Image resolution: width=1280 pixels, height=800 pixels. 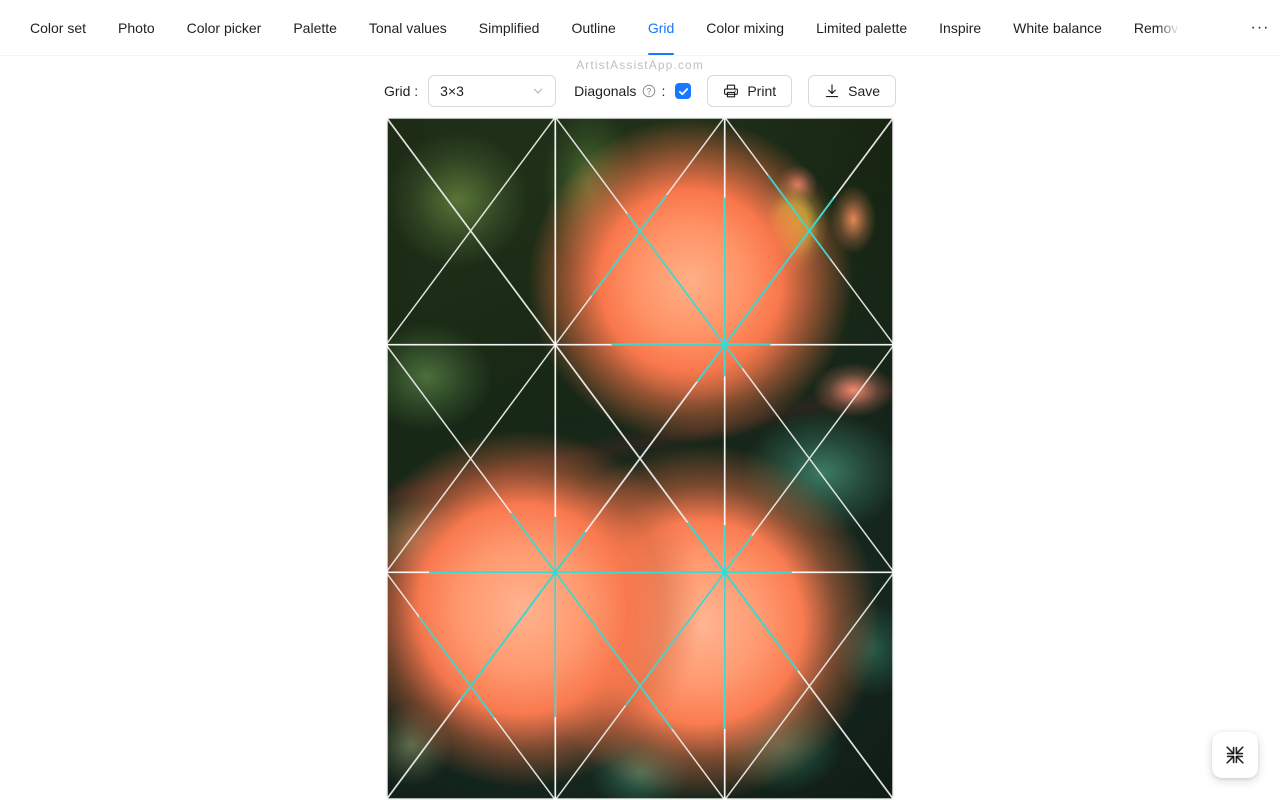 What do you see at coordinates (538, 91) in the screenshot?
I see `chevron-down-icon` at bounding box center [538, 91].